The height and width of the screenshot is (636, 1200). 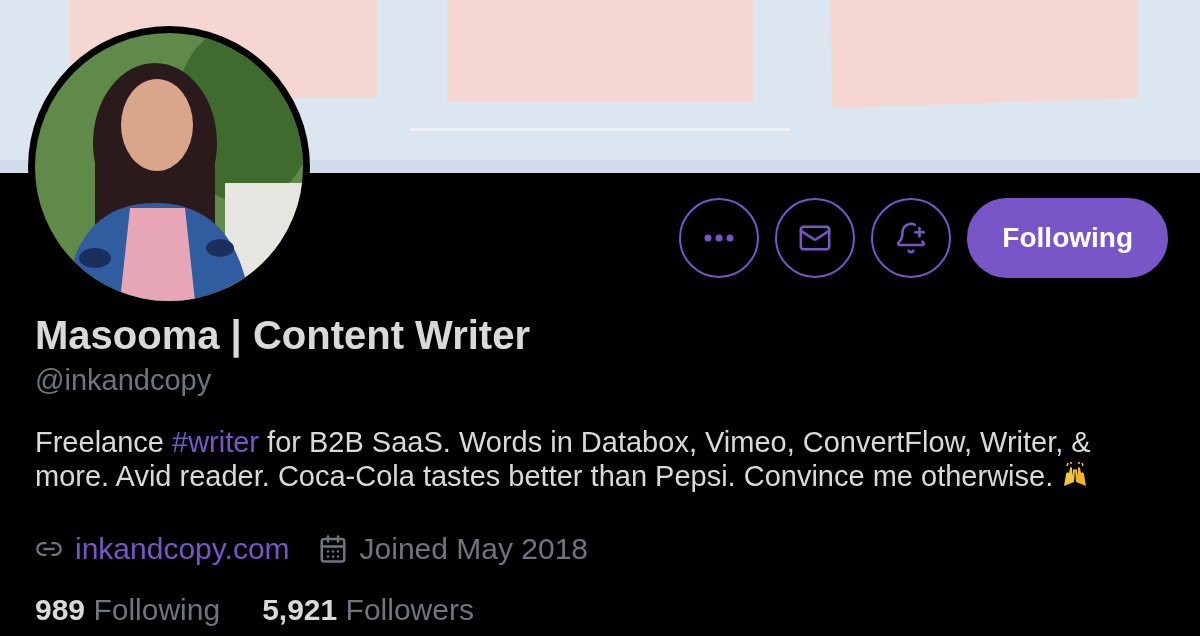 What do you see at coordinates (123, 380) in the screenshot?
I see `profile-handle: @inkandcopy` at bounding box center [123, 380].